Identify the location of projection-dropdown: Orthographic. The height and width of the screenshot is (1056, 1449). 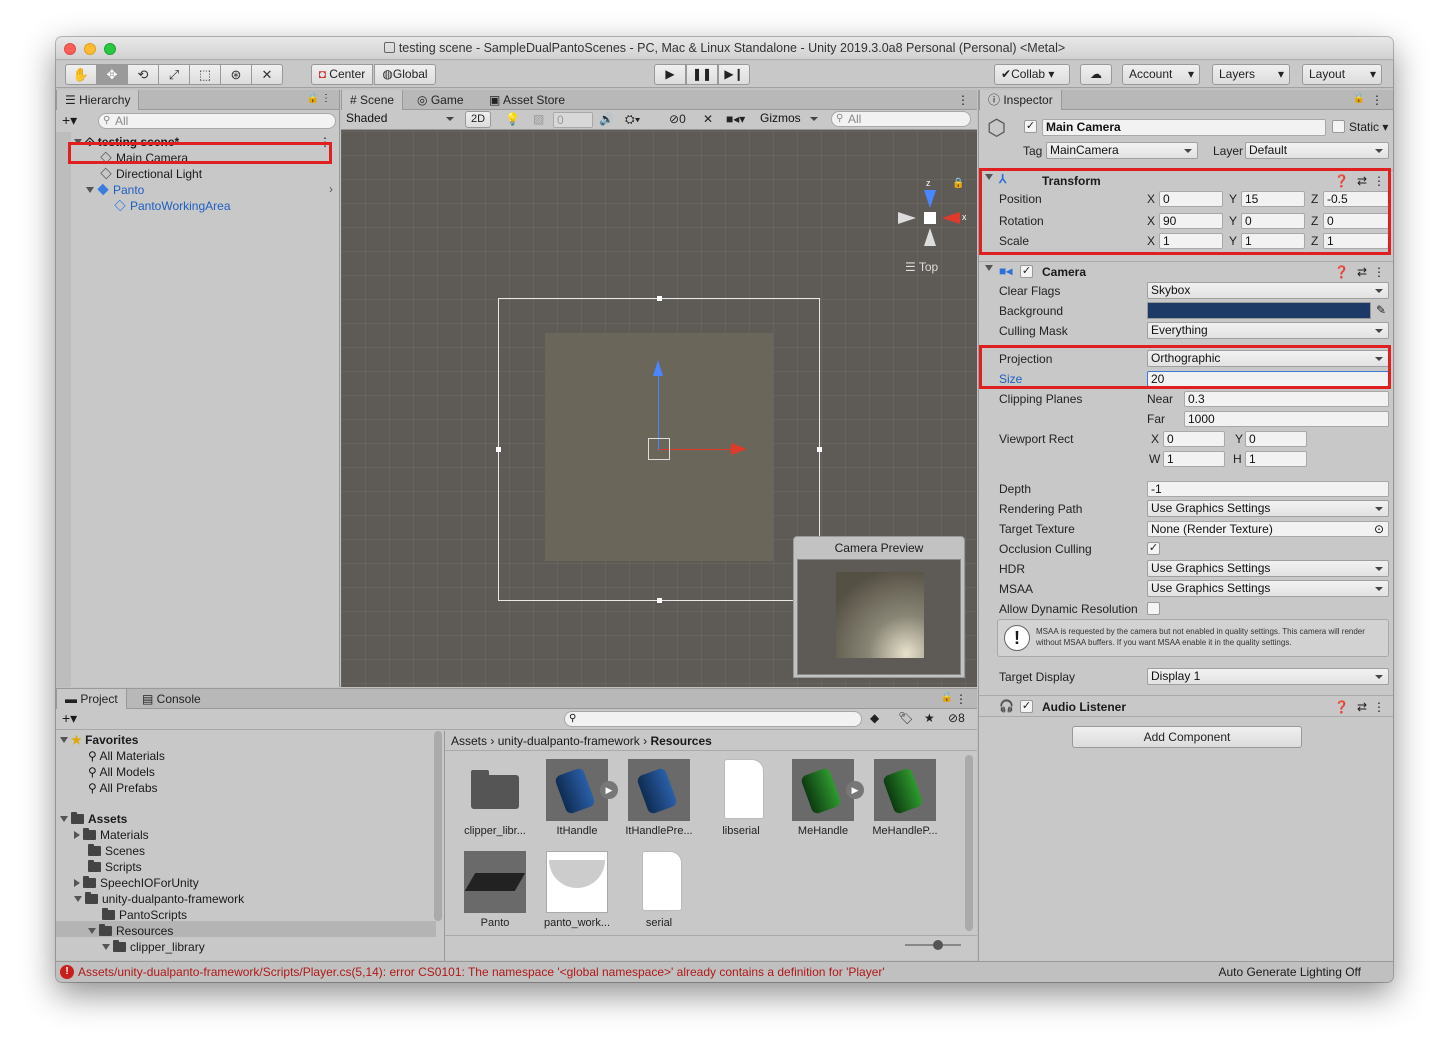
(1268, 358).